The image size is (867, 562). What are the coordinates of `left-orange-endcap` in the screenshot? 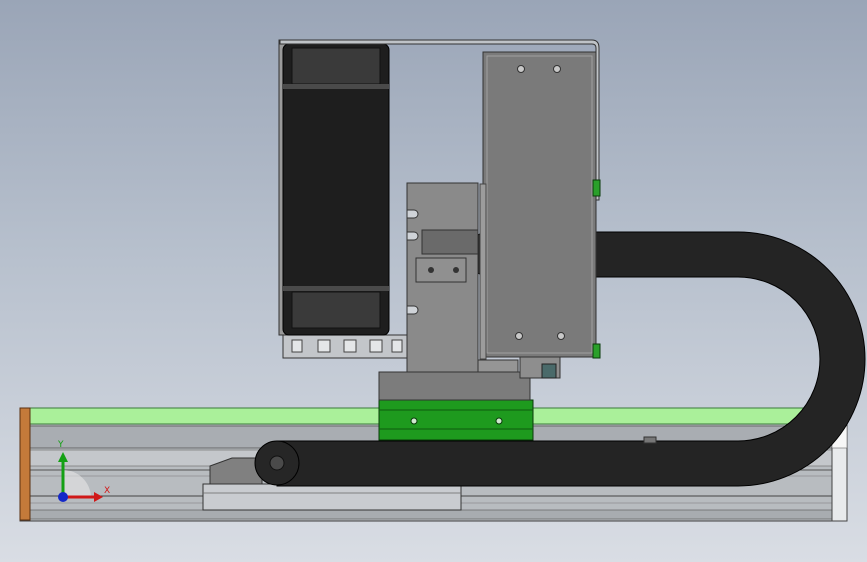 It's located at (25, 464).